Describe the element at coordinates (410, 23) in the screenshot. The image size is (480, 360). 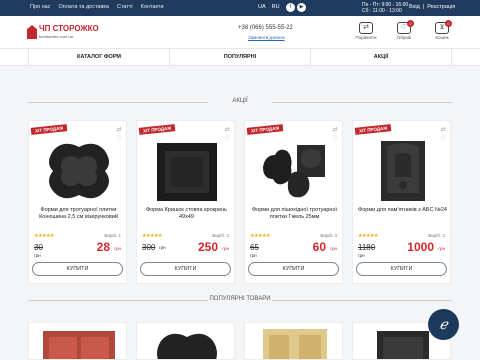
I see `wishlist-count: 0` at that location.